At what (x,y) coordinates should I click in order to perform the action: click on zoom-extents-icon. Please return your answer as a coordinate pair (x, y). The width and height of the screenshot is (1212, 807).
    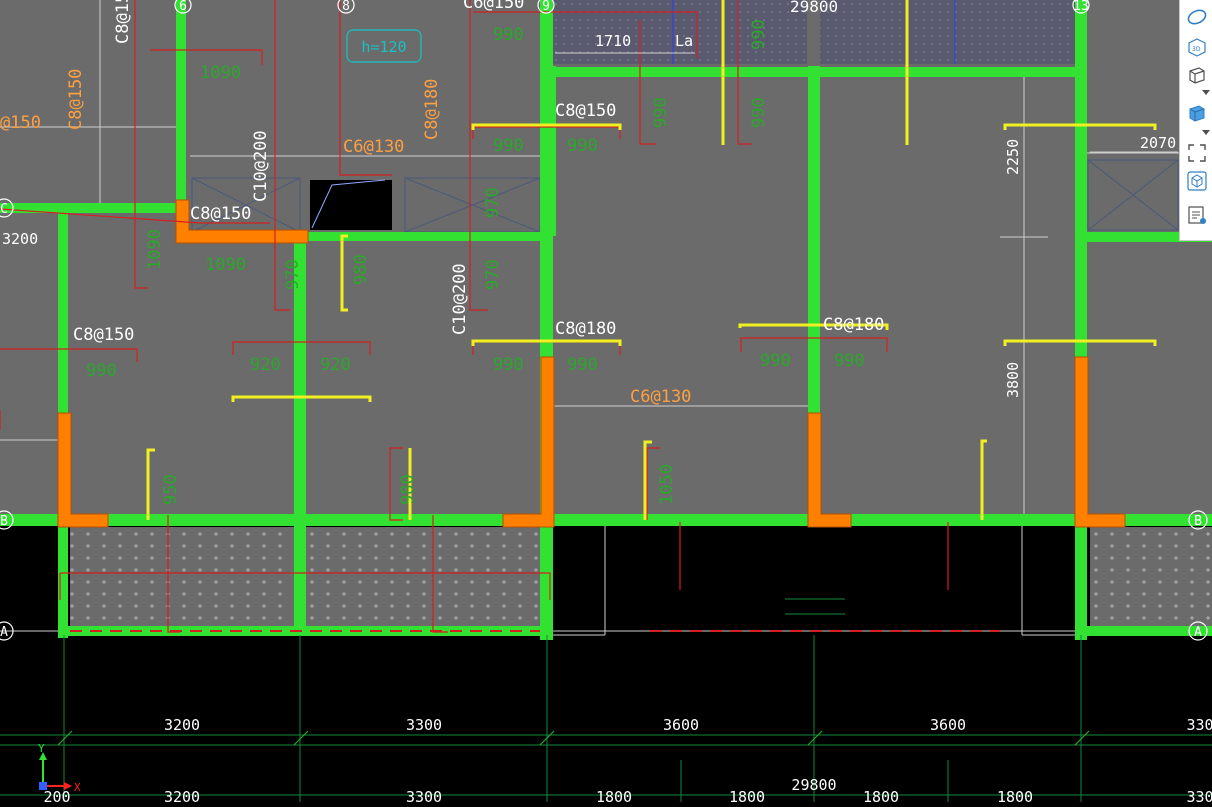
    Looking at the image, I should click on (1197, 153).